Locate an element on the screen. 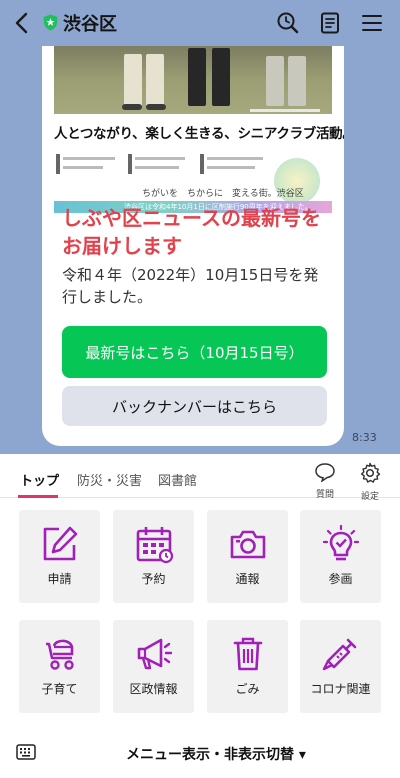 The height and width of the screenshot is (778, 400). trash-icon is located at coordinates (247, 654).